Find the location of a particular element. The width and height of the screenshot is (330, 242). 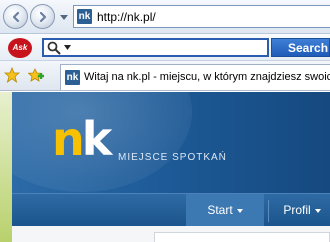

tab-favicon-icon: nk is located at coordinates (72, 77).